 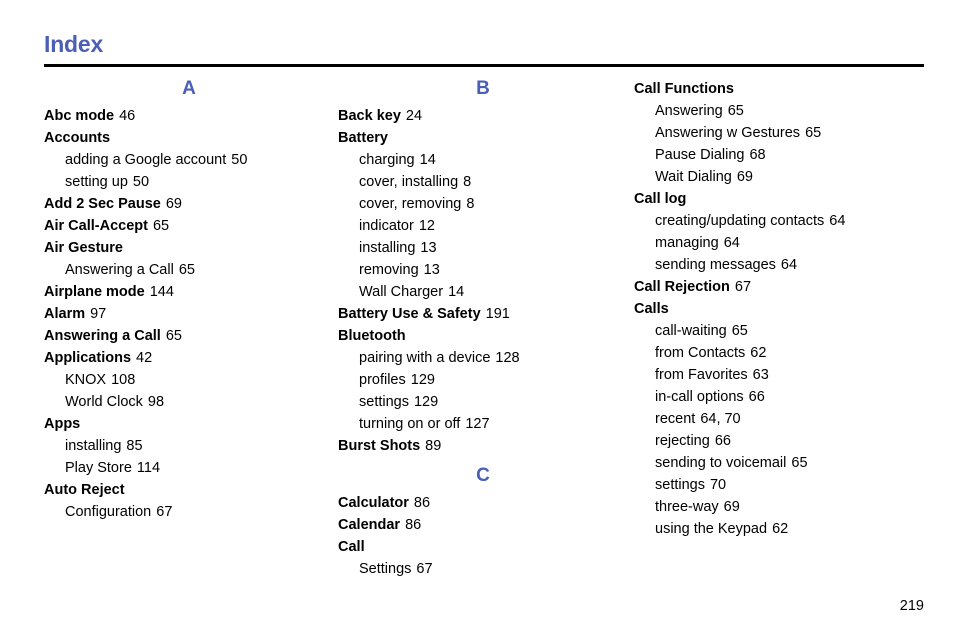 I want to click on index-entry-main: Answering a Call 65, so click(x=189, y=336).